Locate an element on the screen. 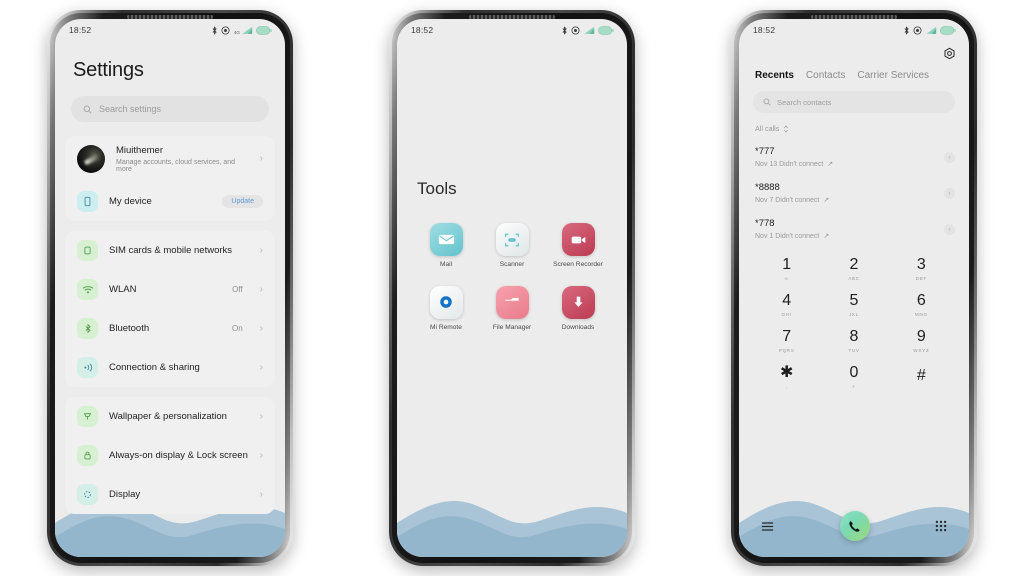  key-9: 9 WXYZ is located at coordinates (921, 341).